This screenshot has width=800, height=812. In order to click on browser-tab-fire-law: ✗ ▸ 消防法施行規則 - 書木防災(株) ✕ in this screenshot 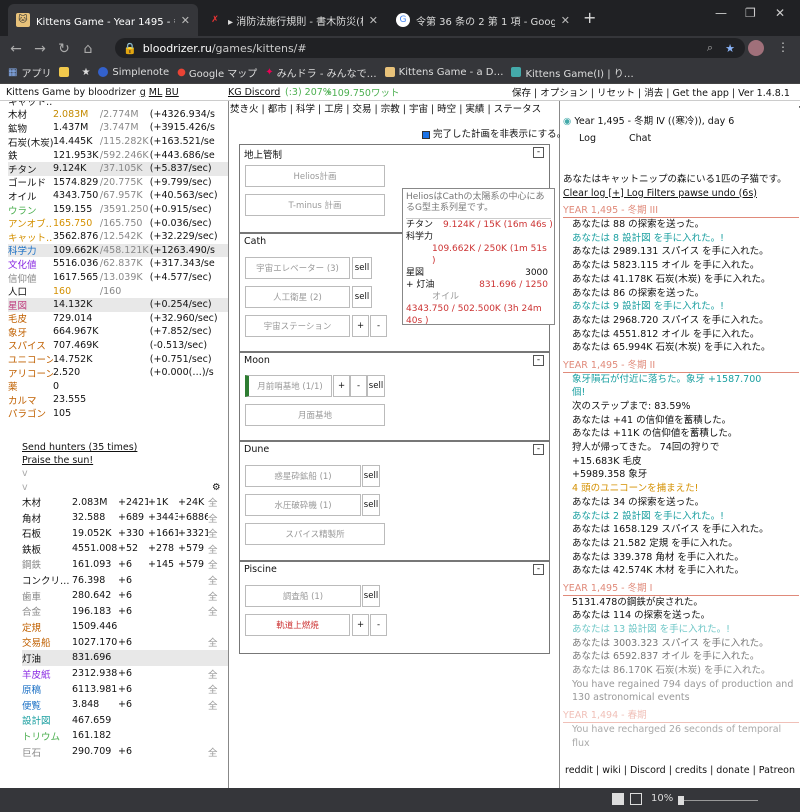, I will do `click(293, 20)`.